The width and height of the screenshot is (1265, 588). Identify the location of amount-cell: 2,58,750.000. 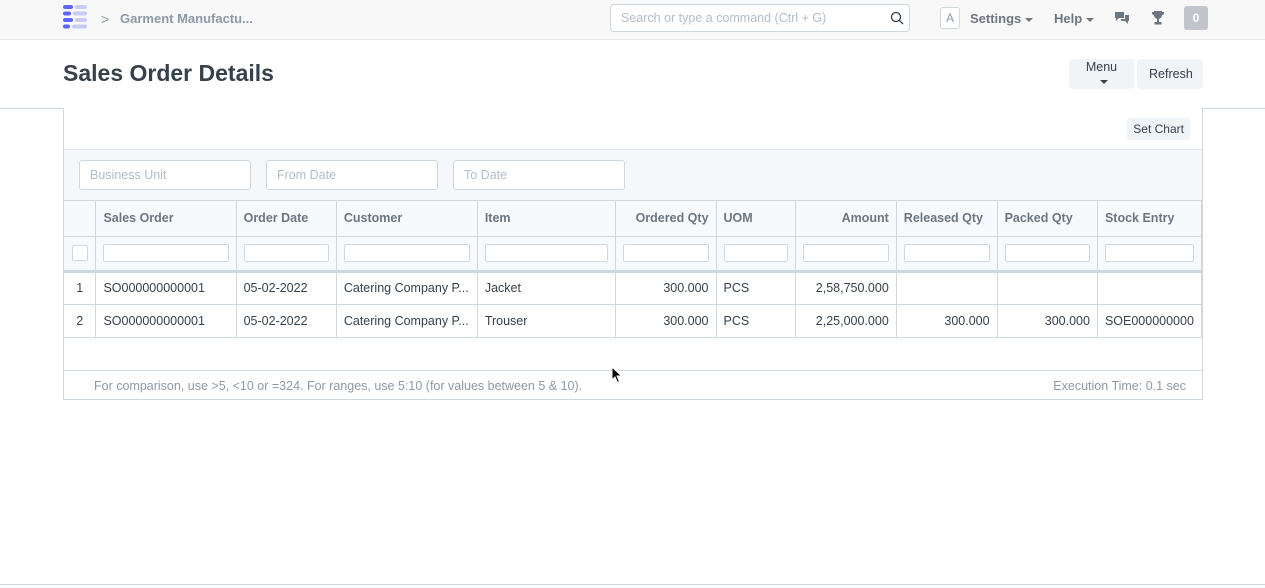
(846, 288).